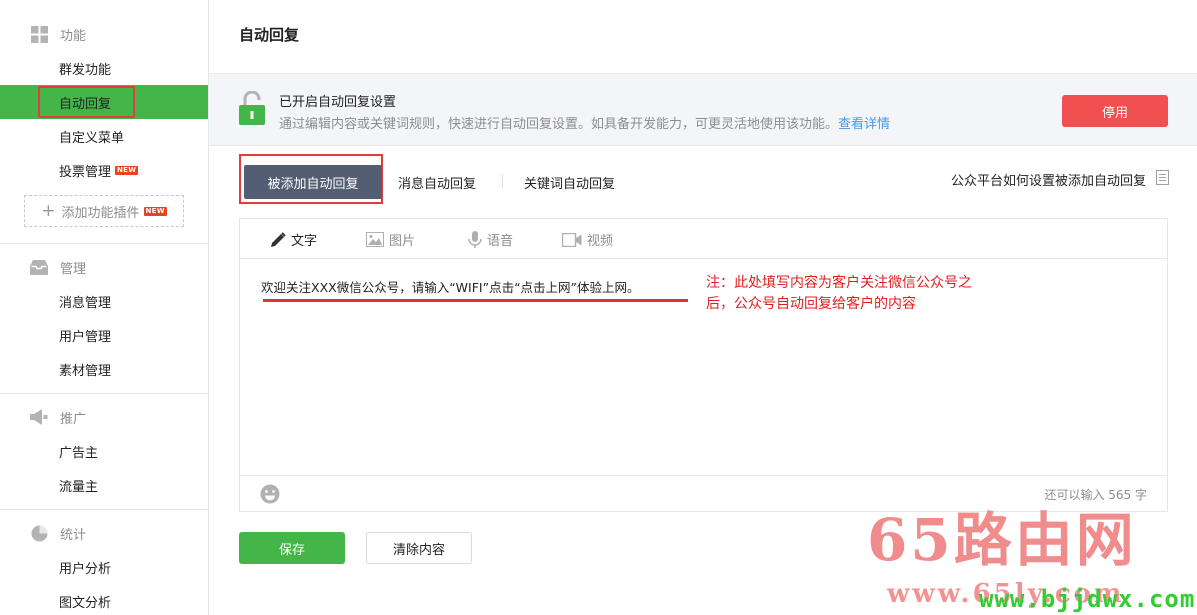 This screenshot has height=615, width=1197. What do you see at coordinates (270, 496) in the screenshot?
I see `emoji-icon` at bounding box center [270, 496].